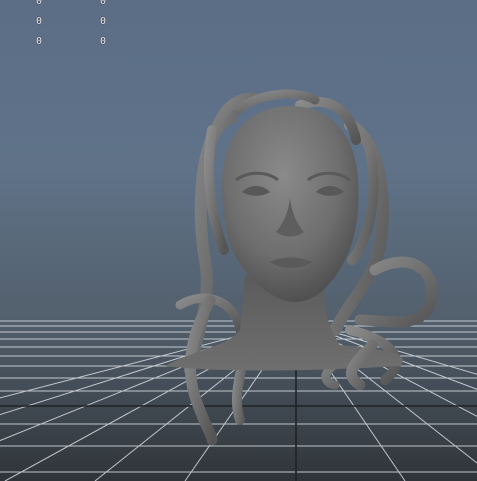  Describe the element at coordinates (65, 25) in the screenshot. I see `hud-readout: 0 0 0 0 0 0` at that location.